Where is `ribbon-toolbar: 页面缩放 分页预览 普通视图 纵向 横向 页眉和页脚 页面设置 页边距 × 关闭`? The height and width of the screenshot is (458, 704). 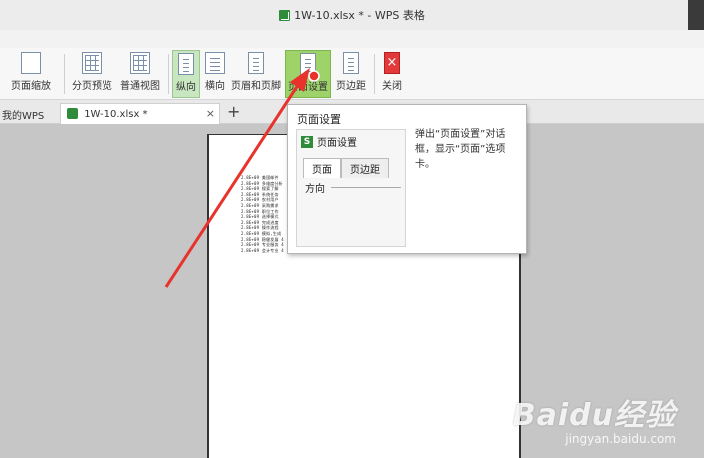
ribbon-toolbar: 页面缩放 分页预览 普通视图 纵向 横向 页眉和页脚 页面设置 页边距 × 关闭 is located at coordinates (352, 74).